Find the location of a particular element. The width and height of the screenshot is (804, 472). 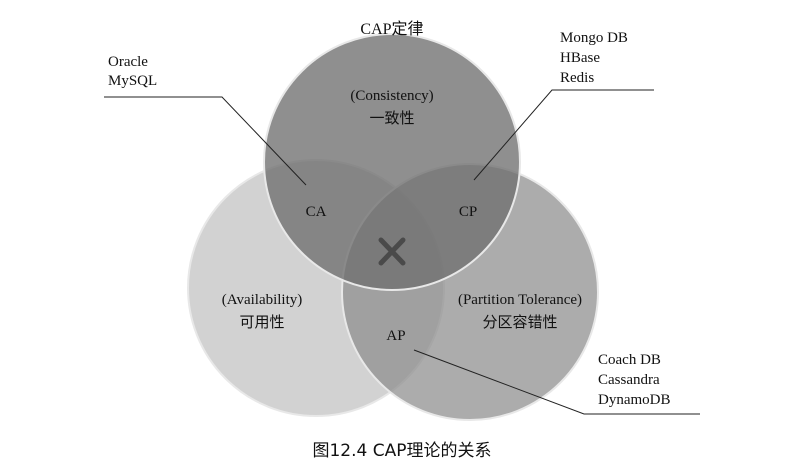

cp-label: CP is located at coordinates (468, 212).